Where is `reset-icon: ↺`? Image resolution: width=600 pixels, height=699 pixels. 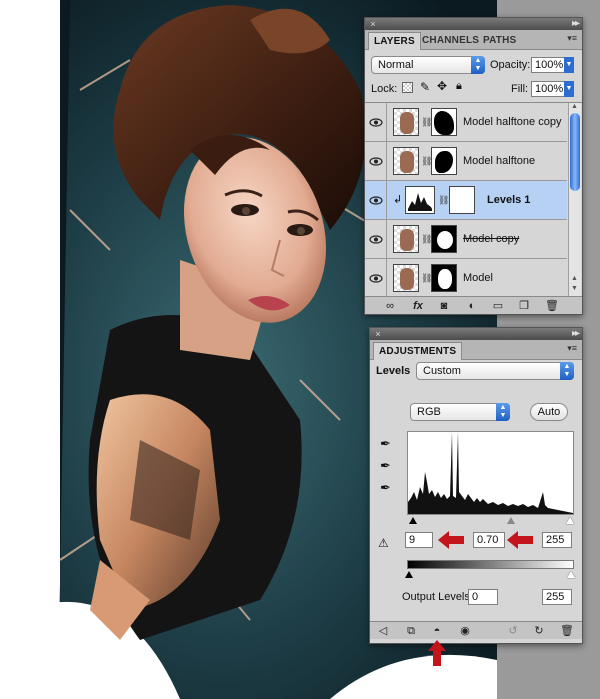
reset-icon: ↺ is located at coordinates (513, 631).